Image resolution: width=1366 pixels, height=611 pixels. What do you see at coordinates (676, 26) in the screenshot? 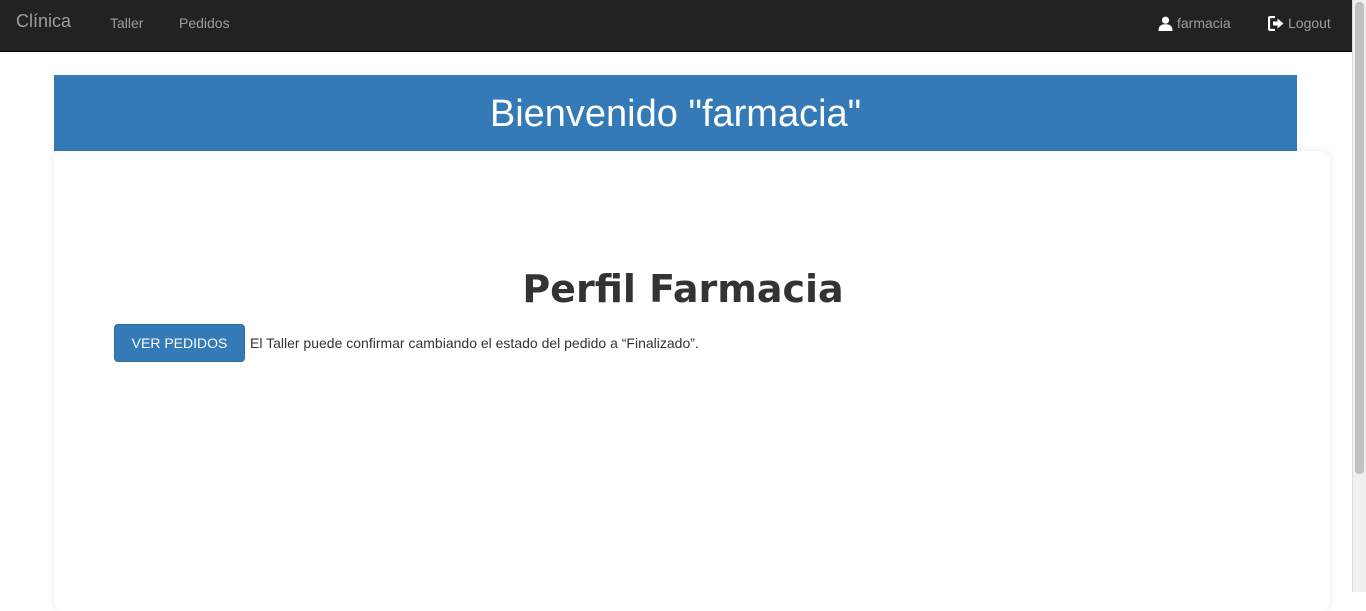
I see `top-navbar: Clínica Taller Pedidos farmacia Logout` at bounding box center [676, 26].